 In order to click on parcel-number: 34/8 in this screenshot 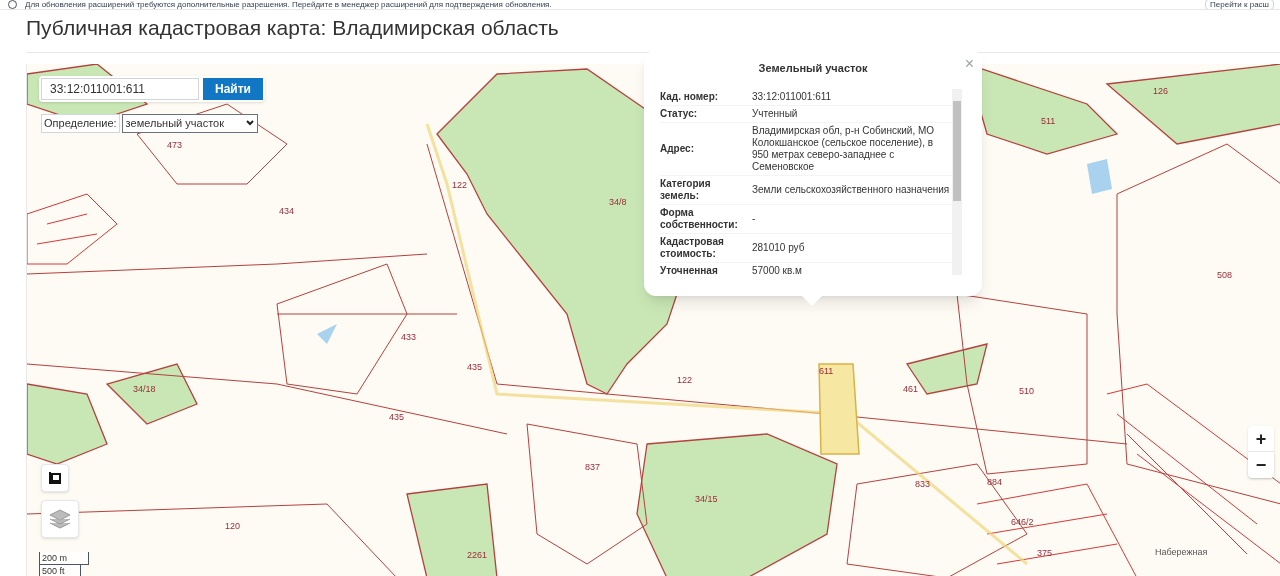, I will do `click(618, 202)`.